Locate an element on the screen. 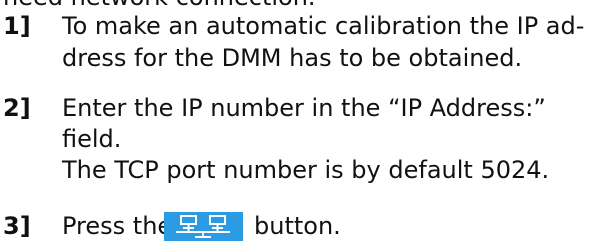 The image size is (609, 248). step-text-line: field. is located at coordinates (92, 139).